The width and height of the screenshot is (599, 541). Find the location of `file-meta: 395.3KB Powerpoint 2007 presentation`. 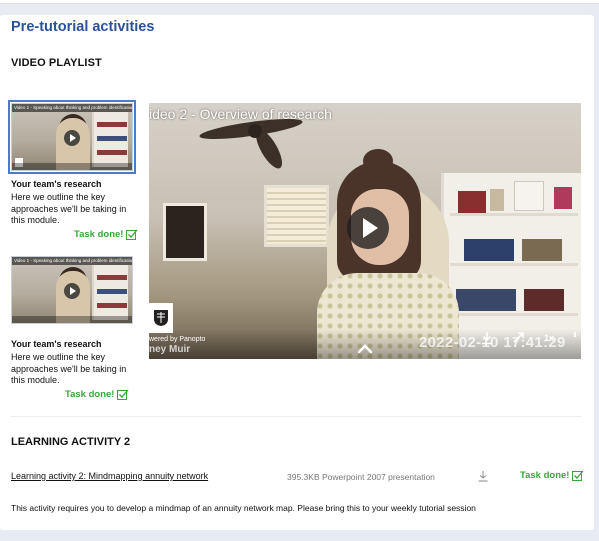

file-meta: 395.3KB Powerpoint 2007 presentation is located at coordinates (361, 477).